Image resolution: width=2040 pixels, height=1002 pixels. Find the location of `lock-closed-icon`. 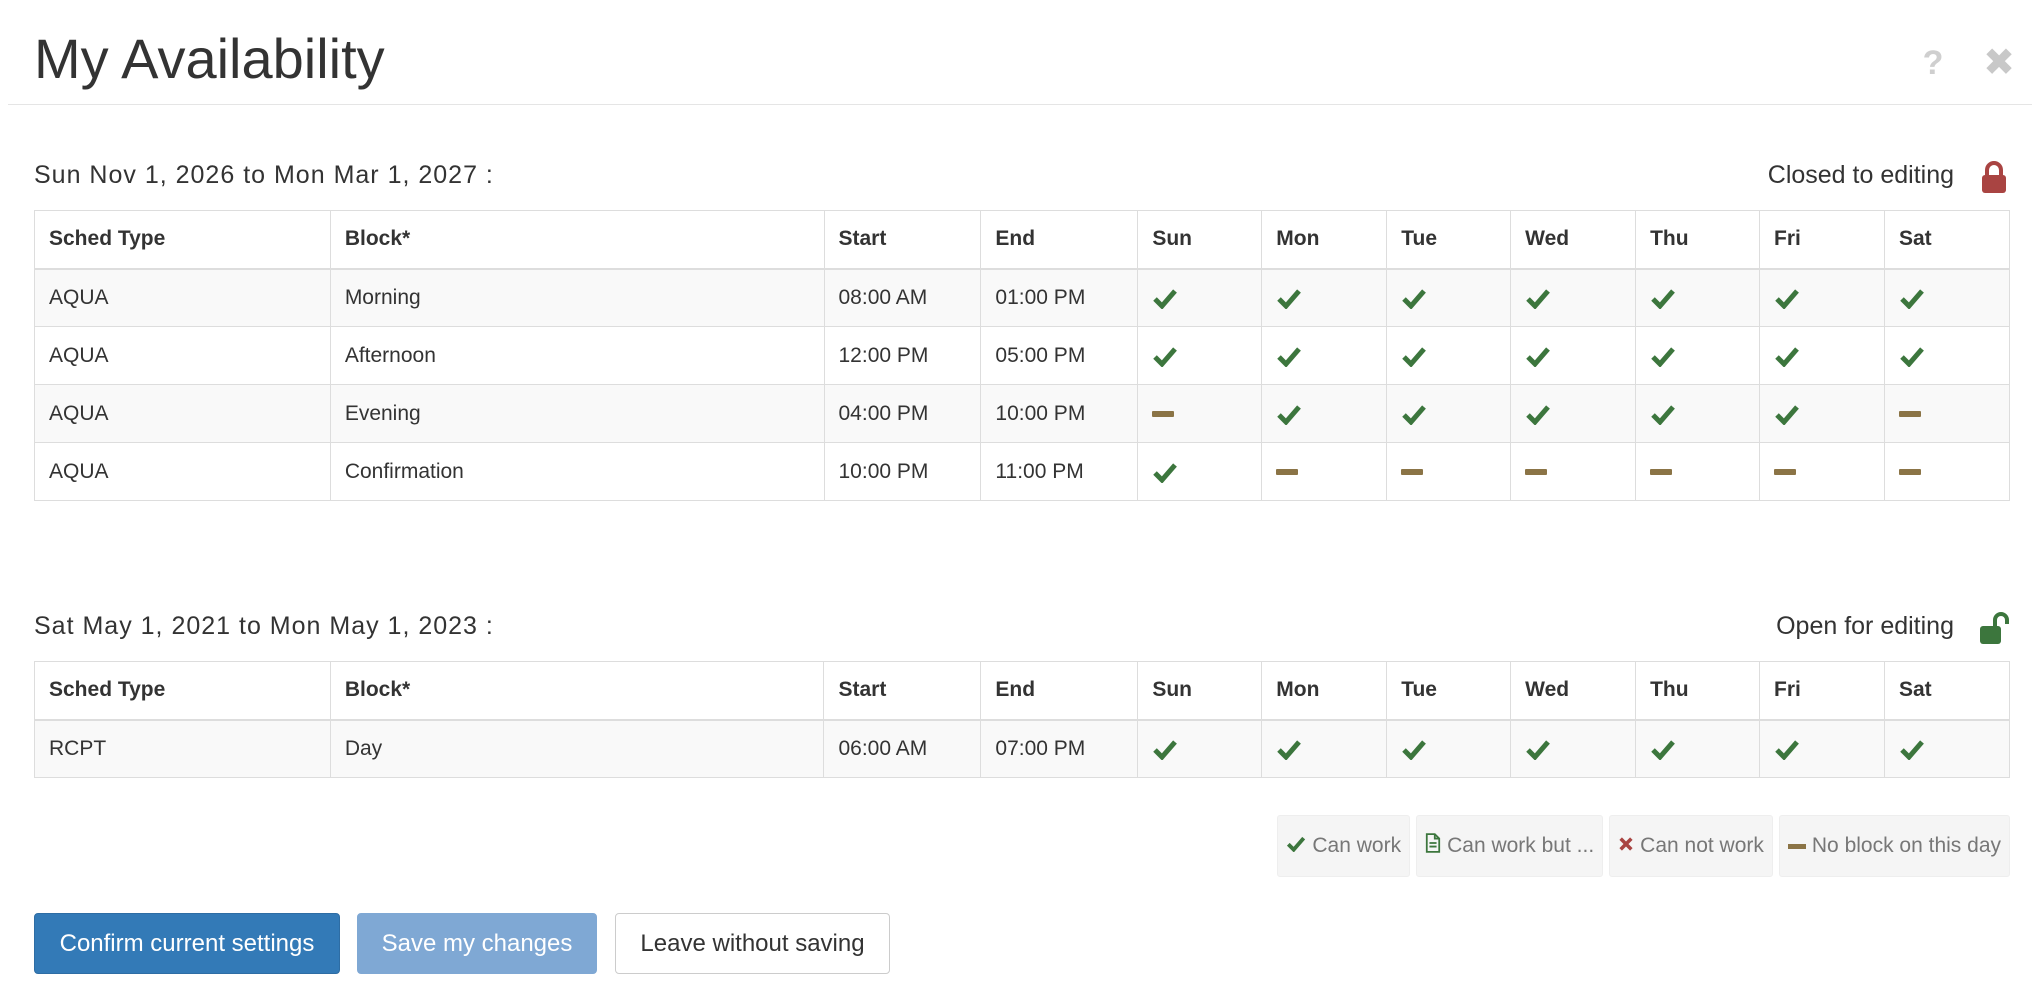

lock-closed-icon is located at coordinates (1994, 177).